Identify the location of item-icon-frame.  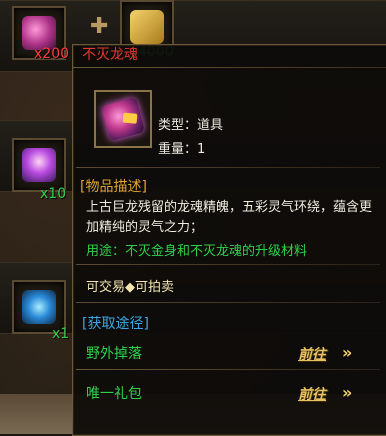
(123, 119).